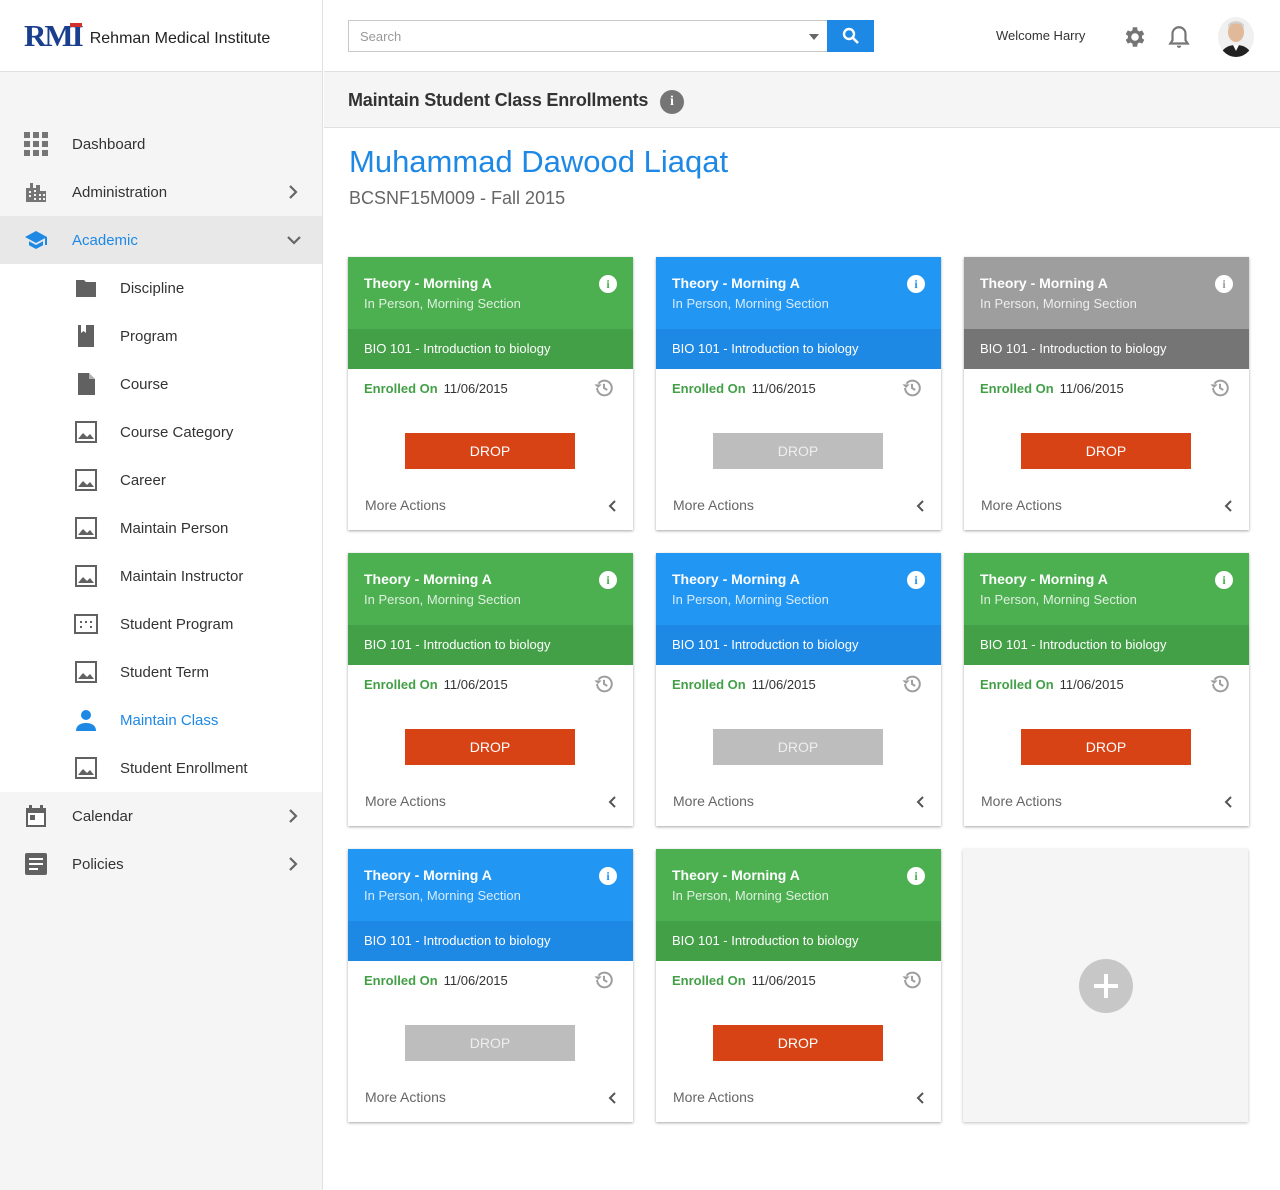 The width and height of the screenshot is (1280, 1190). I want to click on person-icon, so click(86, 720).